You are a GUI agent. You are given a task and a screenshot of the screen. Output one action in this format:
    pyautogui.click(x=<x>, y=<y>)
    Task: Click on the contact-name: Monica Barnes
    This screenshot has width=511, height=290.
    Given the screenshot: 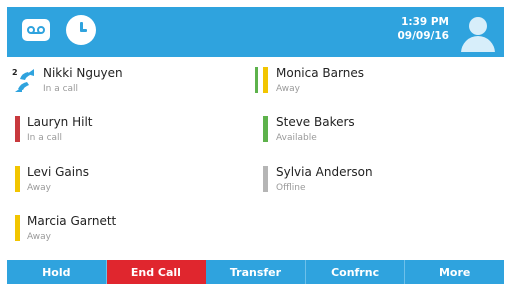 What is the action you would take?
    pyautogui.click(x=320, y=73)
    